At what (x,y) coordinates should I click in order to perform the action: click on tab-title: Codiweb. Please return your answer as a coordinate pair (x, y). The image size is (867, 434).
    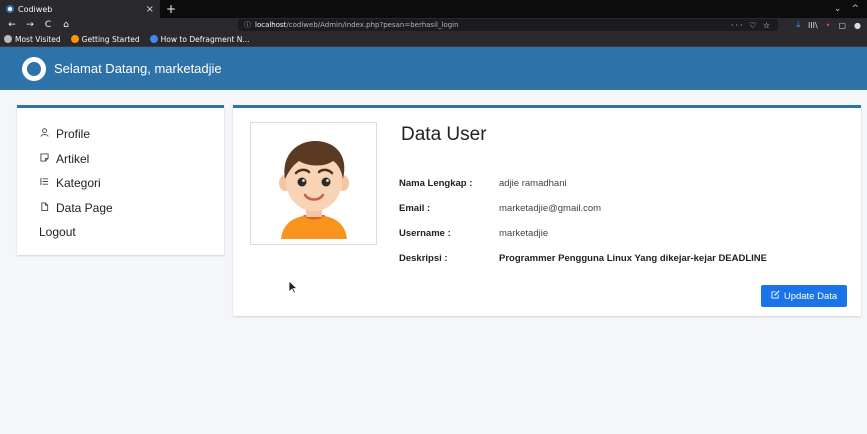
    Looking at the image, I should click on (35, 9).